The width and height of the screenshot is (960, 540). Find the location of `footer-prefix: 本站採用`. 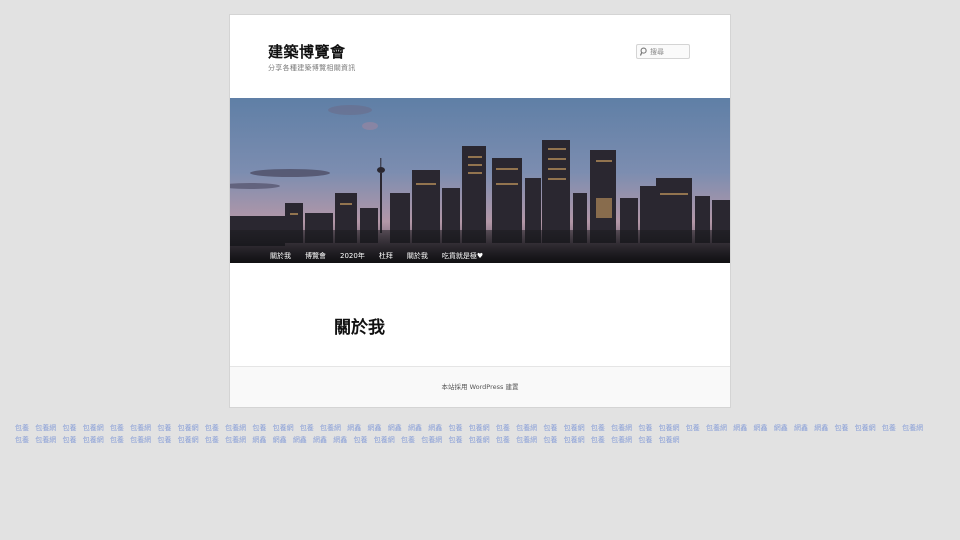

footer-prefix: 本站採用 is located at coordinates (455, 387).